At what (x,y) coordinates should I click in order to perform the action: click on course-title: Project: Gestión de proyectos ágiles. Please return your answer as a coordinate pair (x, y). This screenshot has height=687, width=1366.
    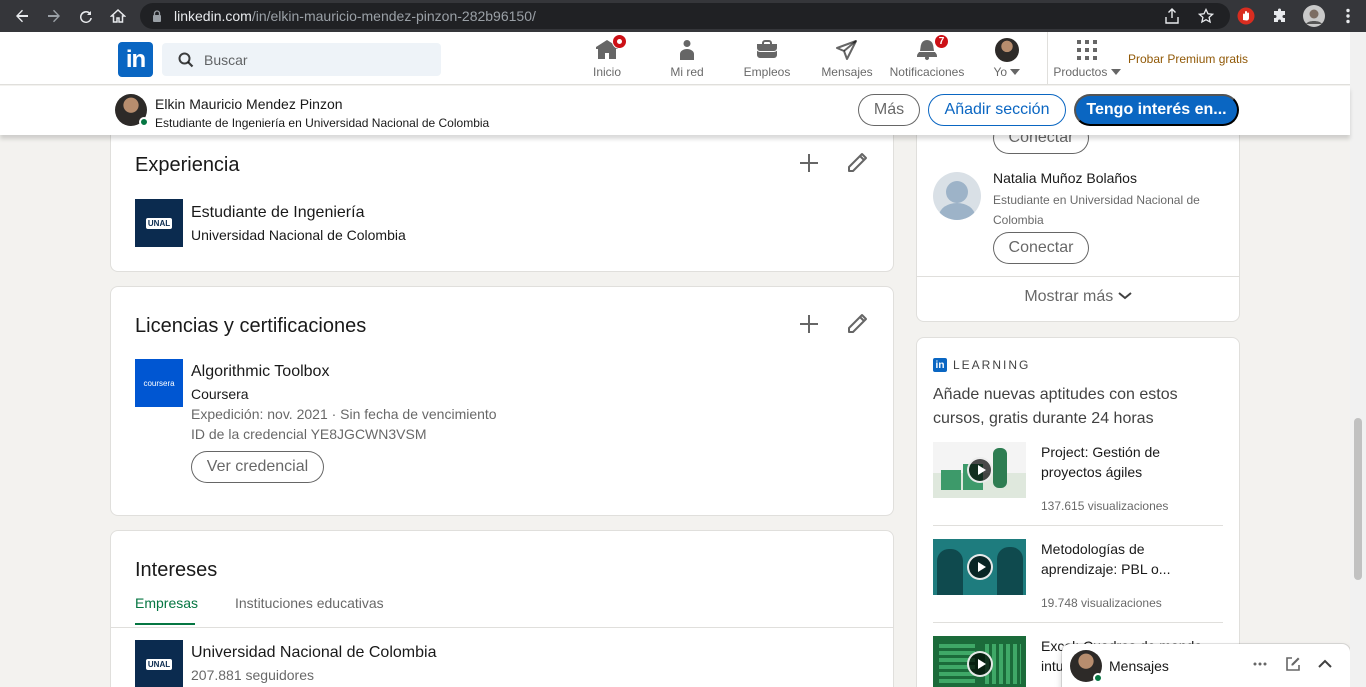
    Looking at the image, I should click on (1131, 462).